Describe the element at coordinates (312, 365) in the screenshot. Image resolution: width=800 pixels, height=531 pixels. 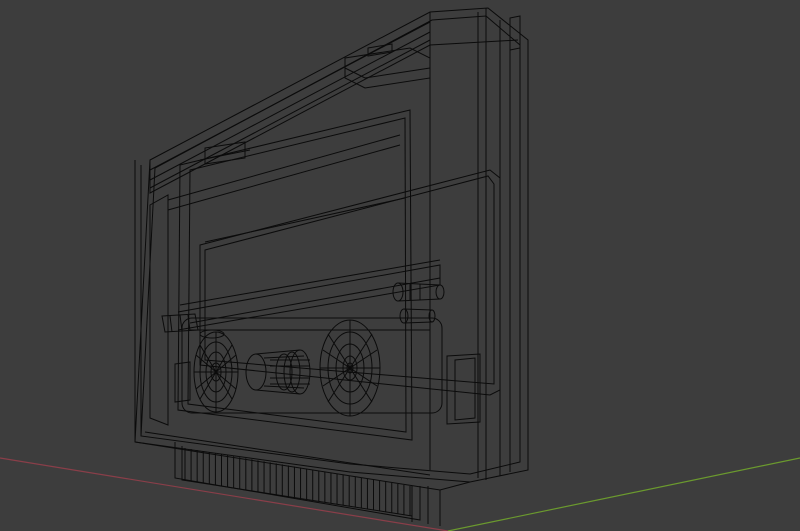
I see `tape-window` at that location.